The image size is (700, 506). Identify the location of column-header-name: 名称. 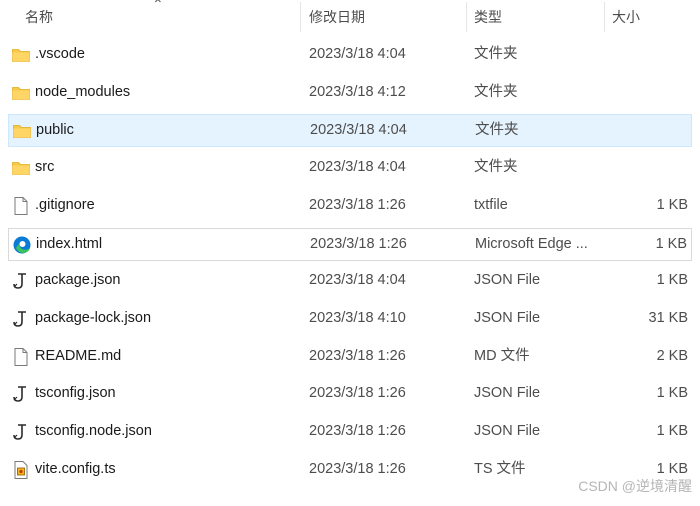
(39, 17).